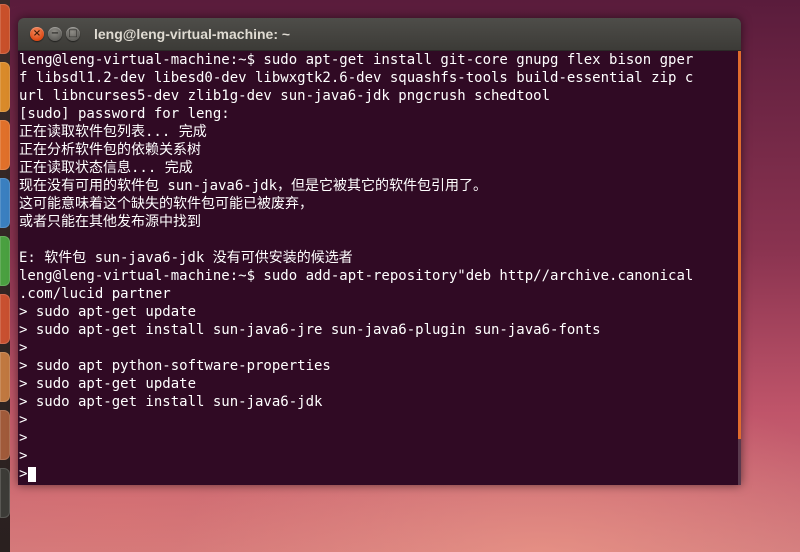 The height and width of the screenshot is (552, 800). I want to click on terminal-line: > sudo apt-get install sun-java6-jdk, so click(171, 402).